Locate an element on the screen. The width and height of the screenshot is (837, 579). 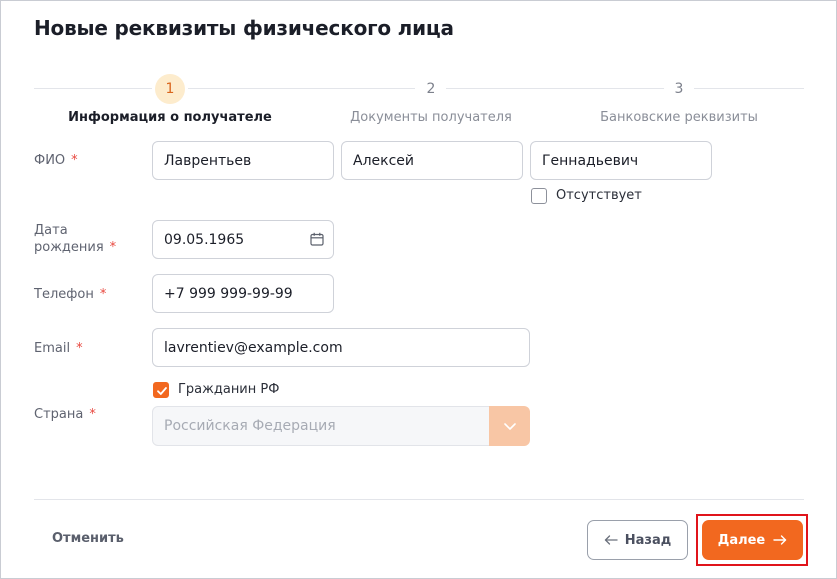
cancel-button: Отменить is located at coordinates (88, 538).